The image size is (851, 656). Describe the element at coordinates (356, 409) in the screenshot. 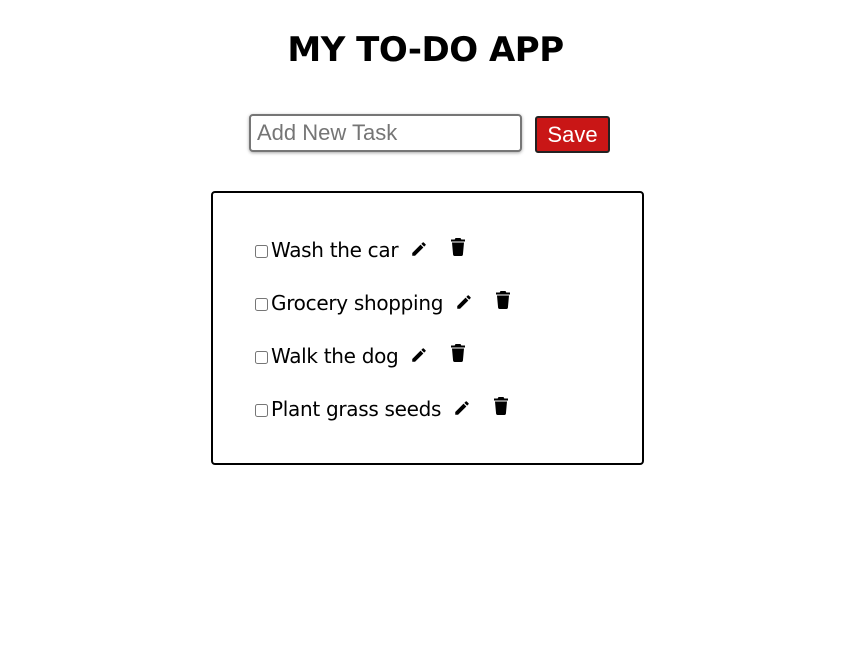

I see `task-label: Plant grass seeds` at that location.